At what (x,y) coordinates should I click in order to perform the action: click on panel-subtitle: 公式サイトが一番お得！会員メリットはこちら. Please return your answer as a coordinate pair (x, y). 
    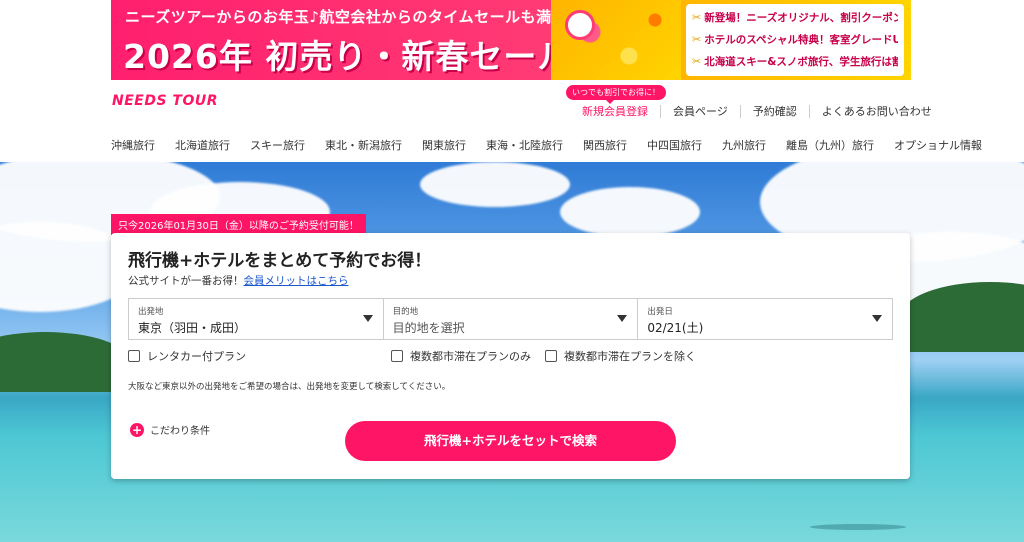
    Looking at the image, I should click on (238, 281).